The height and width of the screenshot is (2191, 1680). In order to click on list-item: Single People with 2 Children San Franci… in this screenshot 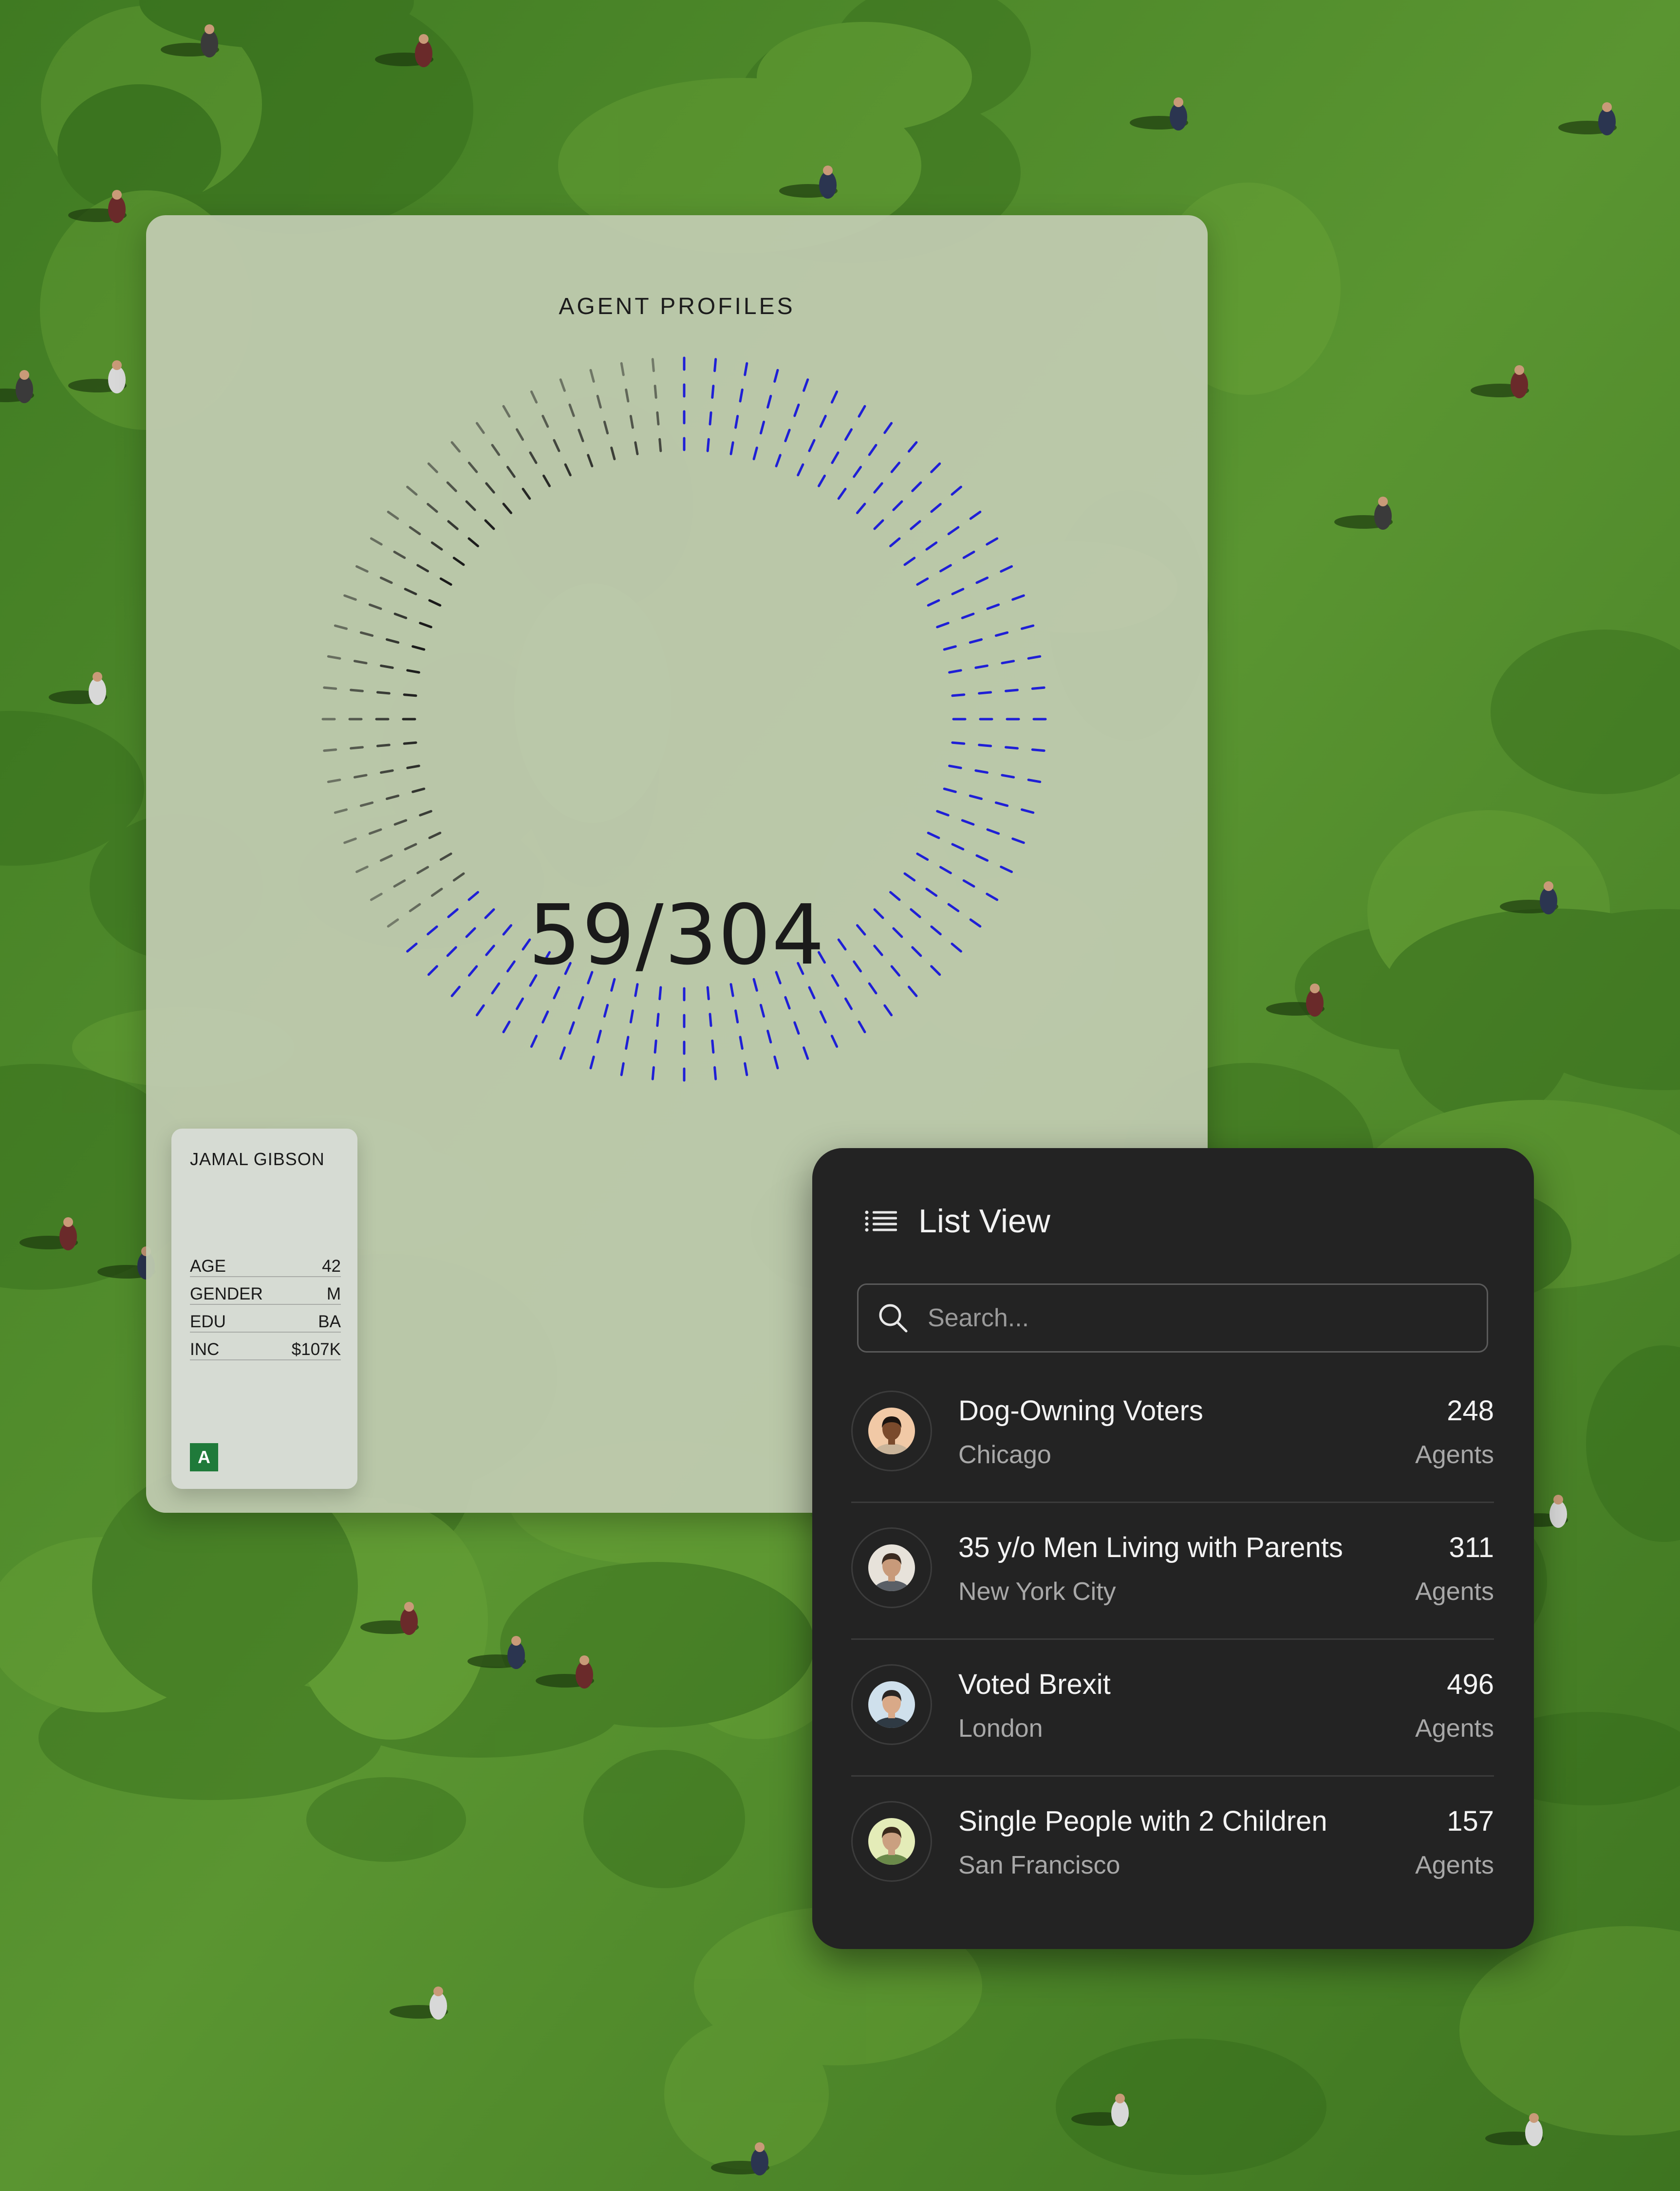, I will do `click(1172, 1843)`.